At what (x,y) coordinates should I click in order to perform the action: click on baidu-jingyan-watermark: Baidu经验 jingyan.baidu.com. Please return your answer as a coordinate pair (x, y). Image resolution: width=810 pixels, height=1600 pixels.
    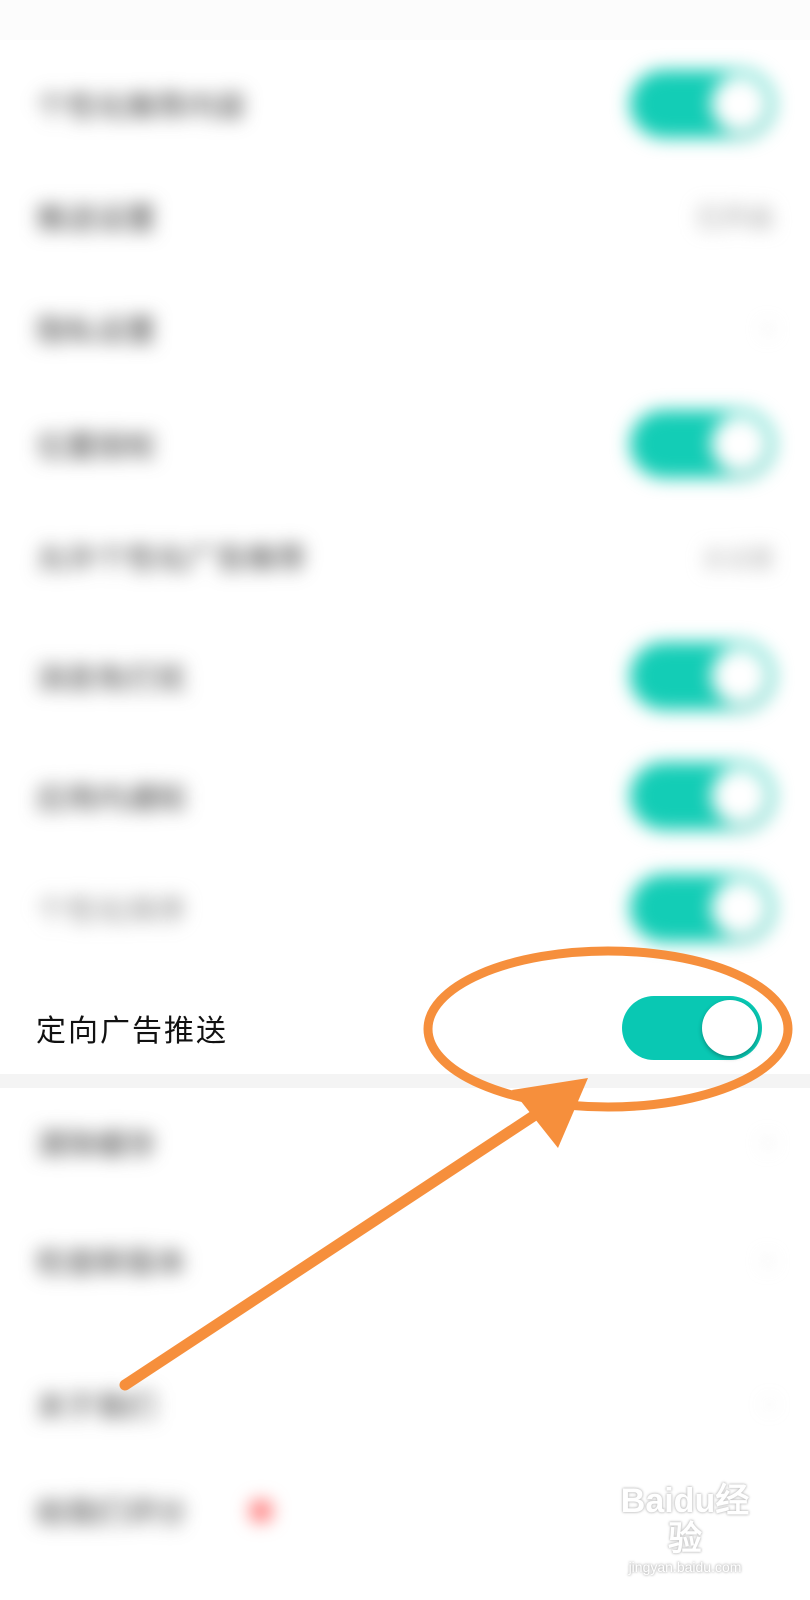
    Looking at the image, I should click on (685, 1529).